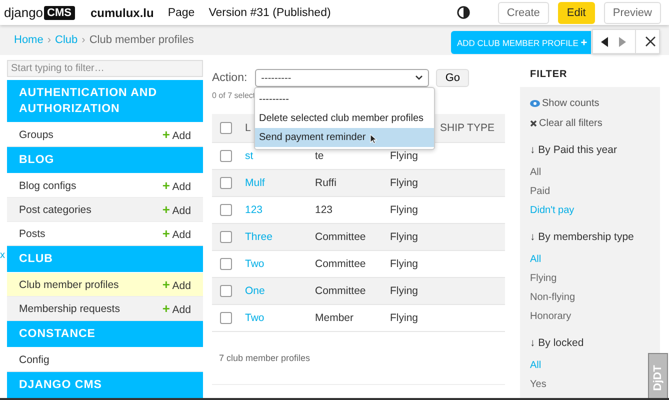 This screenshot has height=400, width=669. What do you see at coordinates (590, 191) in the screenshot?
I see `filter-option: Paid` at bounding box center [590, 191].